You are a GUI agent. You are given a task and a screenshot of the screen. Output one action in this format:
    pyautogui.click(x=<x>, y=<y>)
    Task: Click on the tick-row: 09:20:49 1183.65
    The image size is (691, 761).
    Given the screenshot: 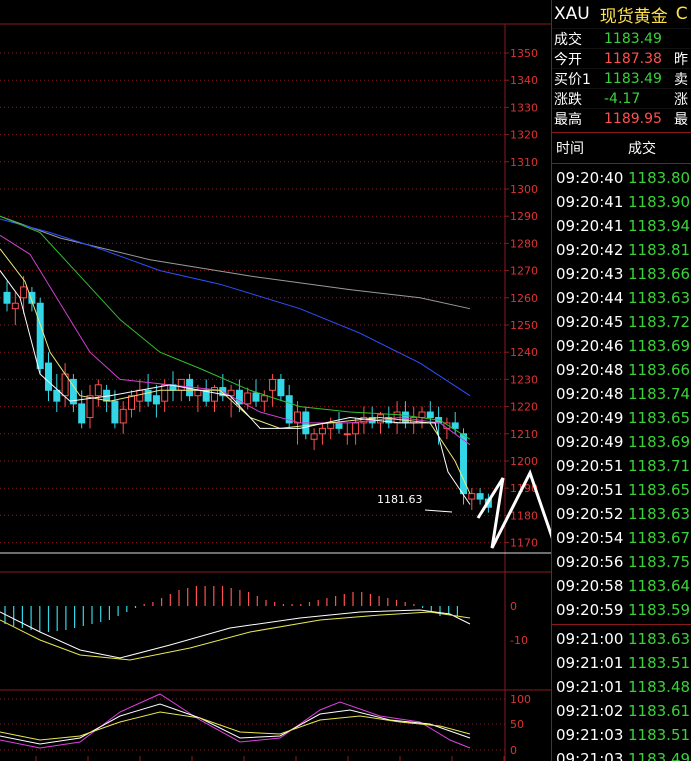 What is the action you would take?
    pyautogui.click(x=621, y=418)
    